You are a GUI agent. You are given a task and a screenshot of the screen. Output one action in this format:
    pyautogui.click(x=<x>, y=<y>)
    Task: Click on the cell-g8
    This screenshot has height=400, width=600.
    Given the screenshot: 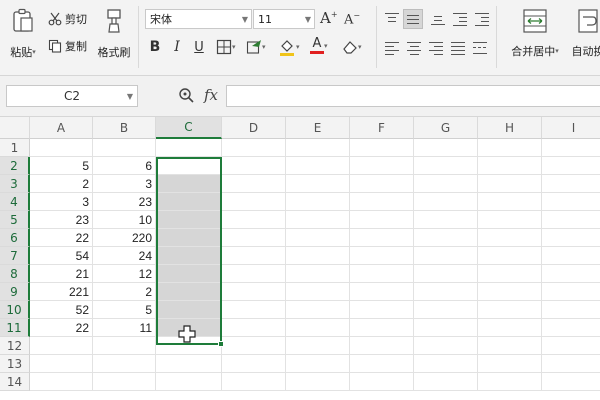 What is the action you would take?
    pyautogui.click(x=446, y=274)
    